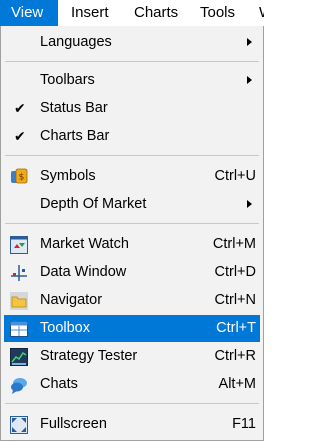 This screenshot has width=320, height=442. Describe the element at coordinates (68, 176) in the screenshot. I see `menu-item-label: Symbols` at that location.